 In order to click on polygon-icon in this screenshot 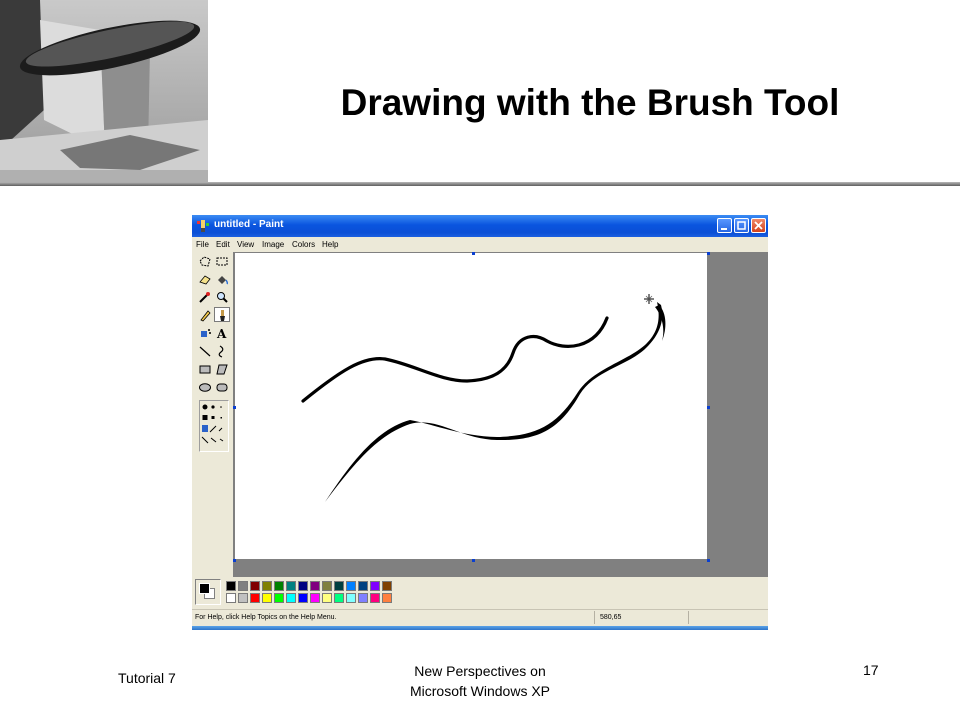, I will do `click(222, 369)`.